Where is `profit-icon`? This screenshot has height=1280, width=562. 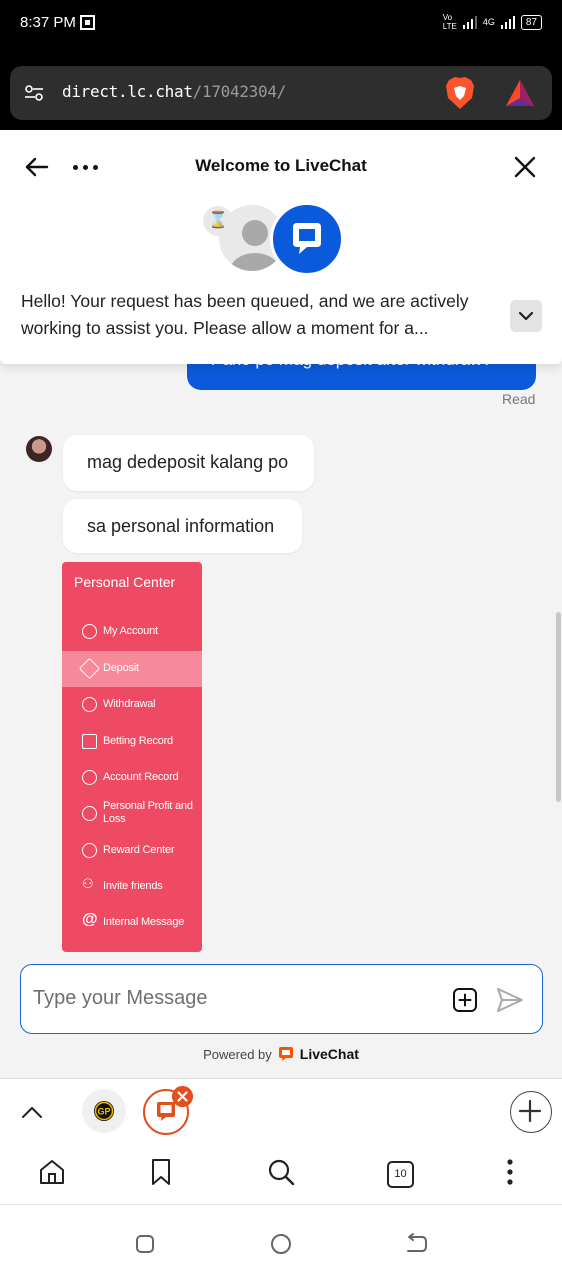
profit-icon is located at coordinates (89, 813).